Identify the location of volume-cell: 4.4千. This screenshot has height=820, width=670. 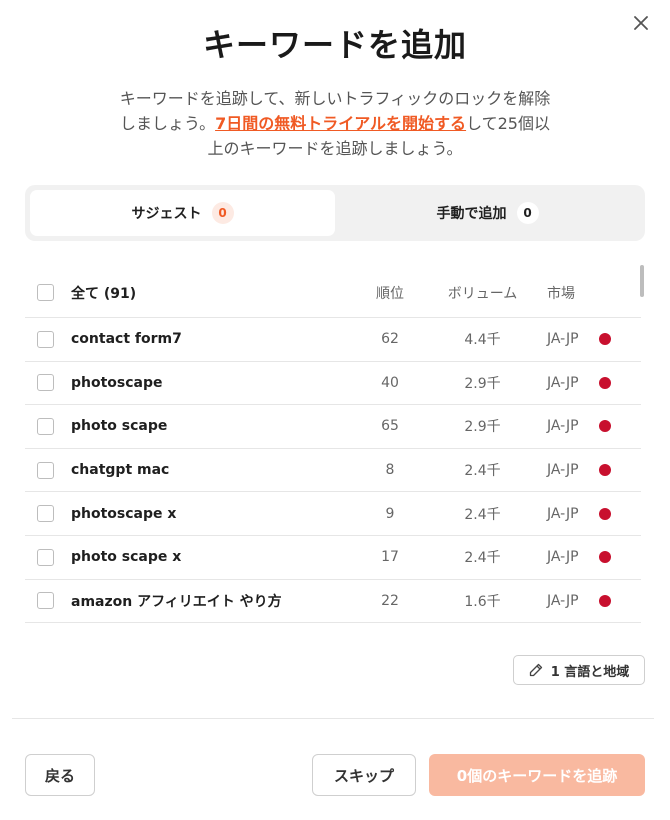
(482, 340).